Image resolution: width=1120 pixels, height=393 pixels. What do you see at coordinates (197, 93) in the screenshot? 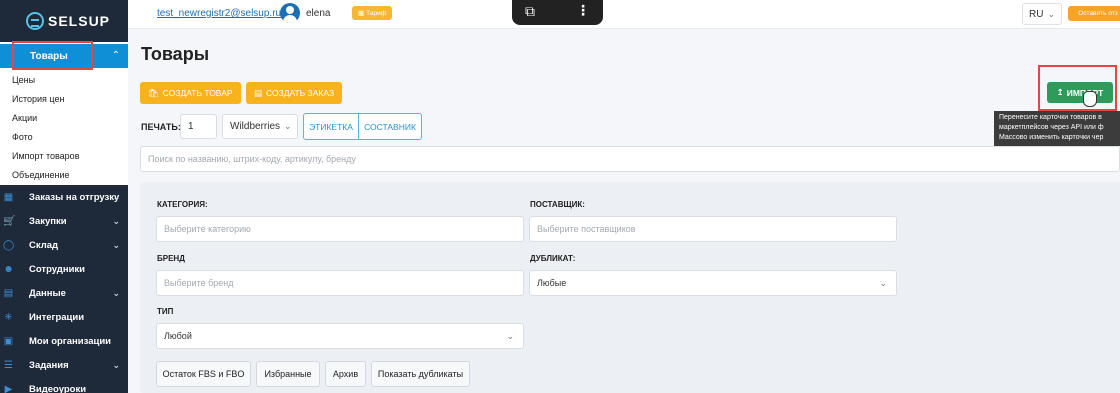
I see `button-label: СОЗДАТЬ ТОВАР` at bounding box center [197, 93].